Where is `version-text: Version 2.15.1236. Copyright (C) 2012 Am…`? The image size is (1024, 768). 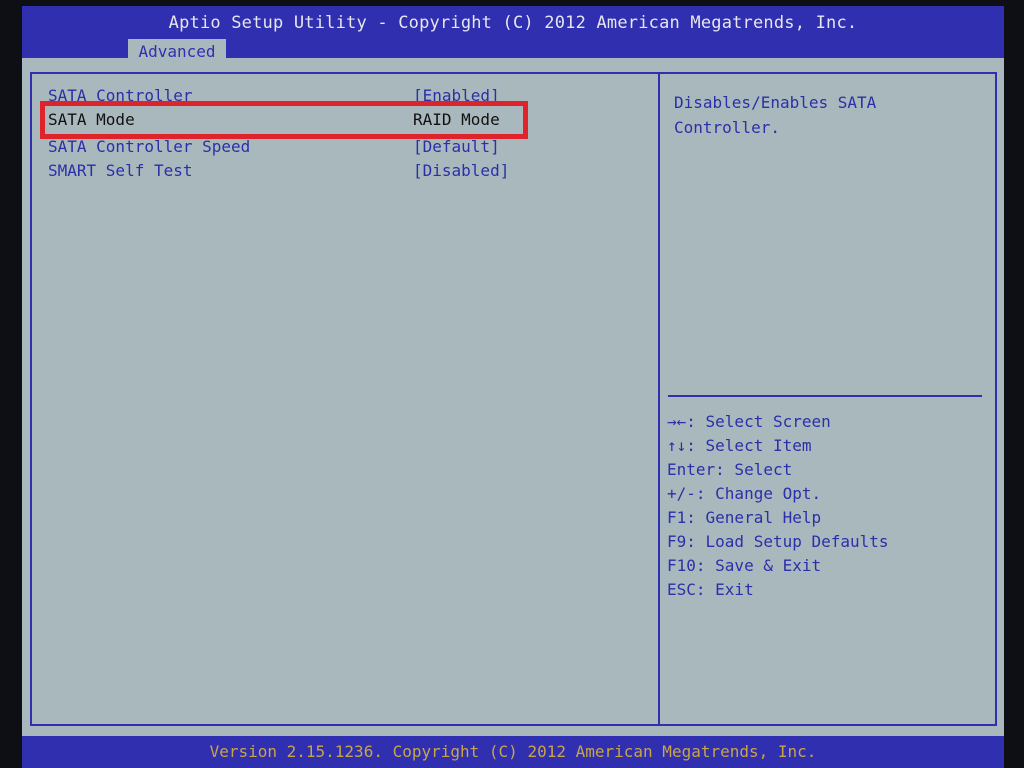
version-text: Version 2.15.1236. Copyright (C) 2012 Am… is located at coordinates (513, 751).